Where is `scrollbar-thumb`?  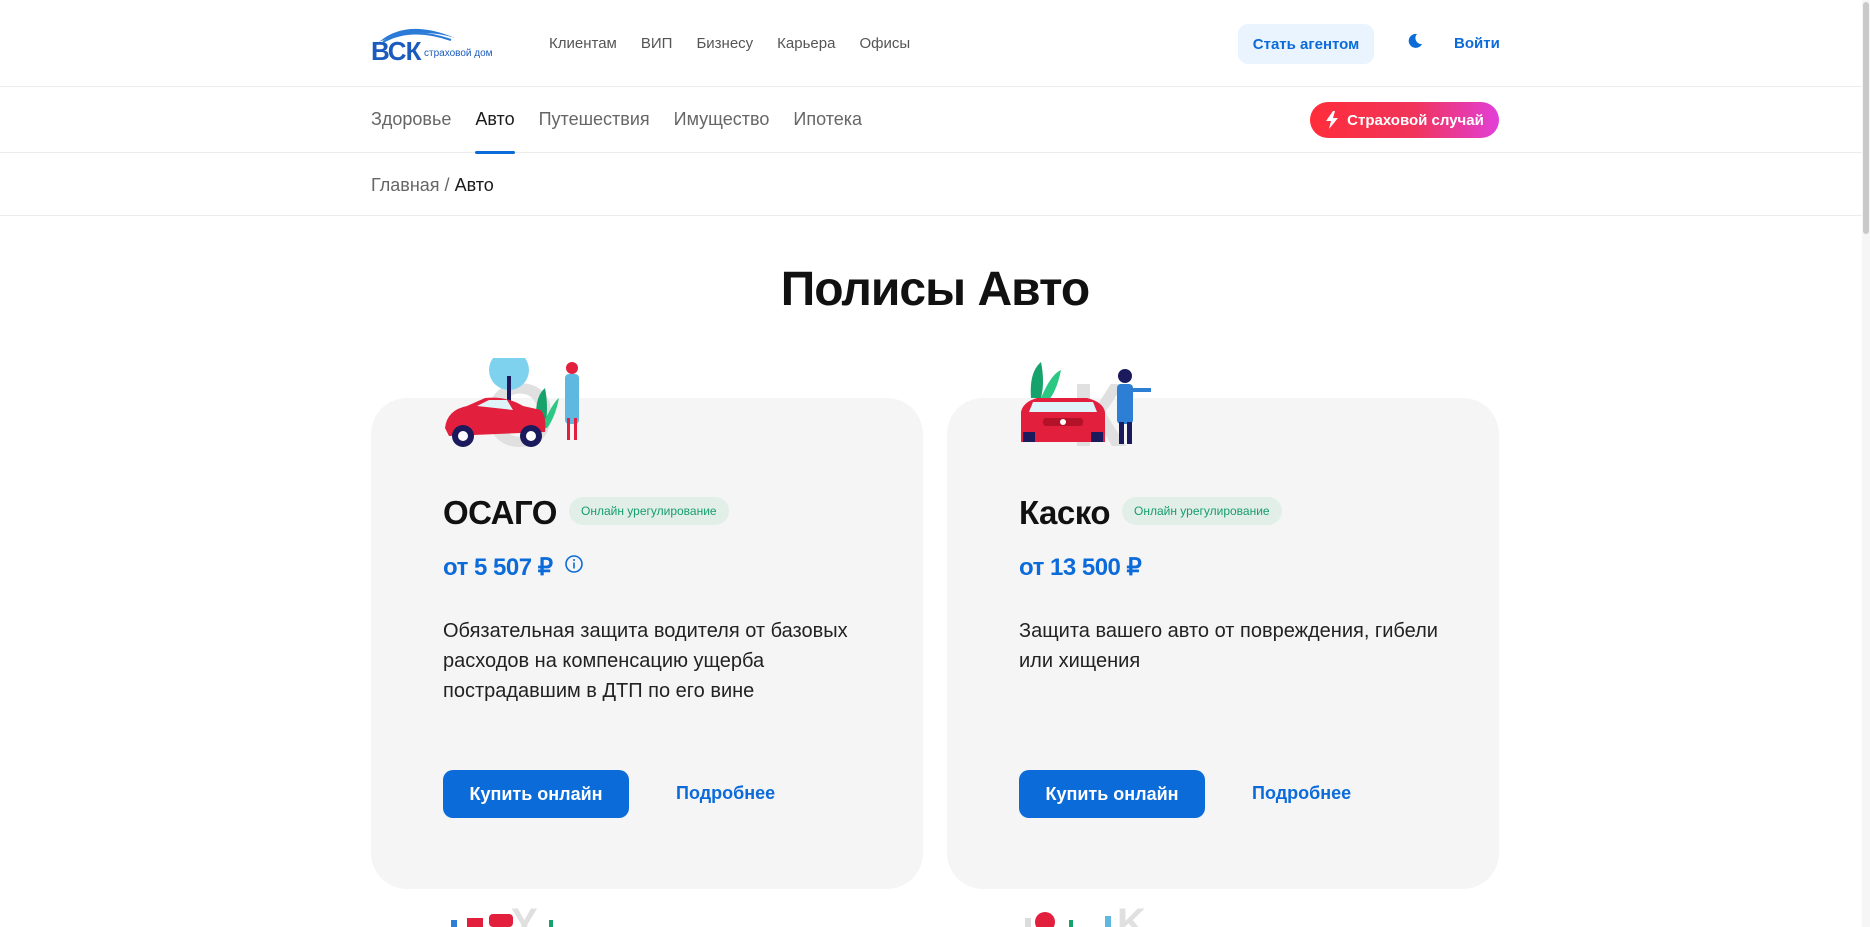 scrollbar-thumb is located at coordinates (1866, 118).